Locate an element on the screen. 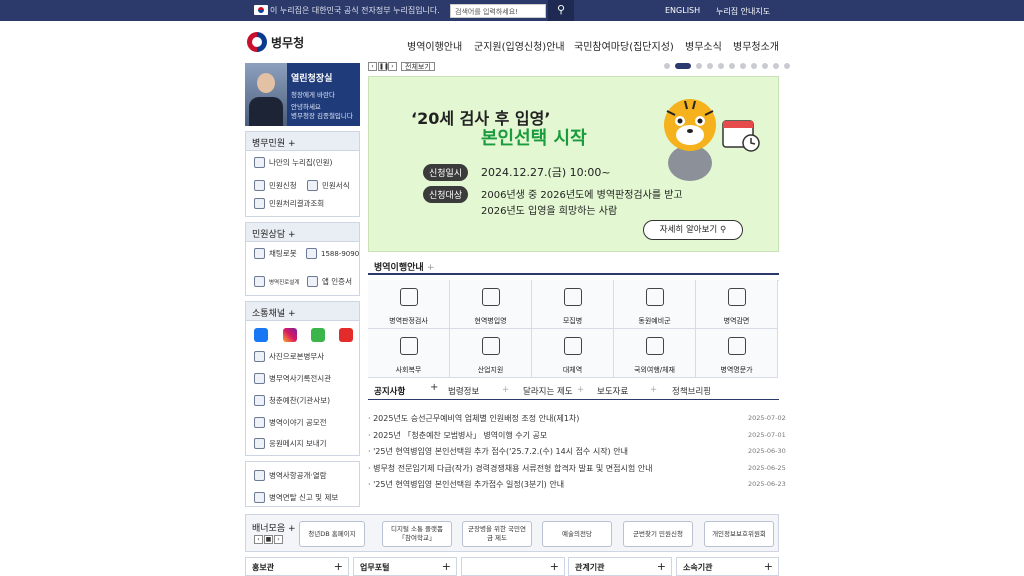 Image resolution: width=1024 pixels, height=576 pixels. blog-icon is located at coordinates (318, 335).